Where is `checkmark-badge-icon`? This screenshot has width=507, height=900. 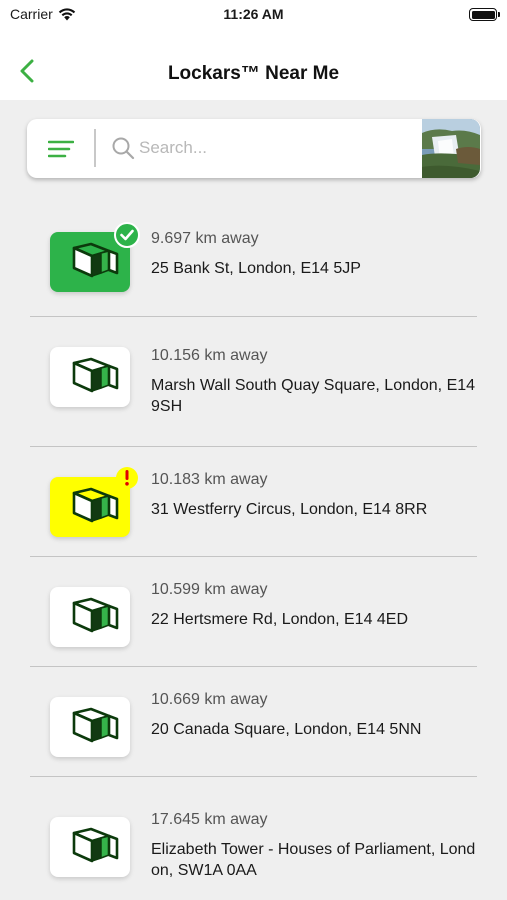
checkmark-badge-icon is located at coordinates (127, 235).